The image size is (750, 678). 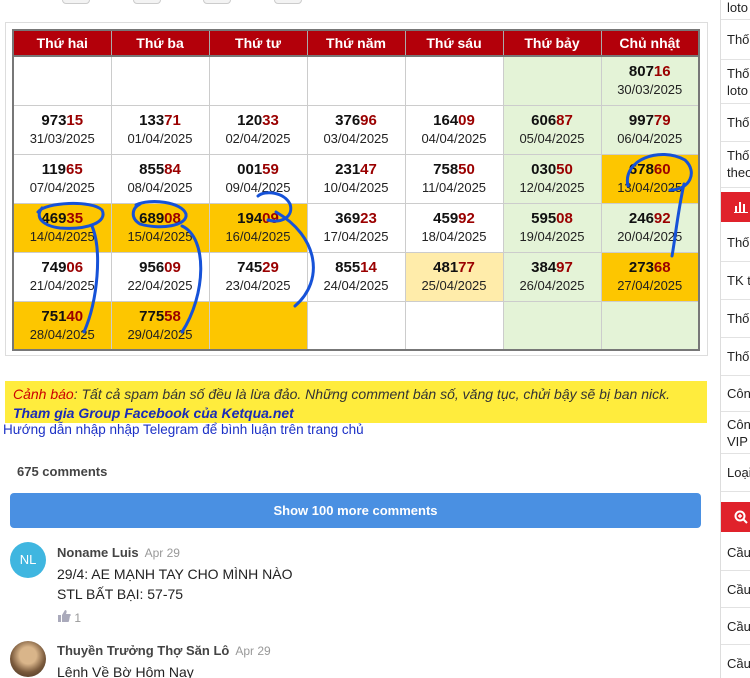 What do you see at coordinates (258, 178) in the screenshot?
I see `calendar-day-cell: 00159 09/04/2025` at bounding box center [258, 178].